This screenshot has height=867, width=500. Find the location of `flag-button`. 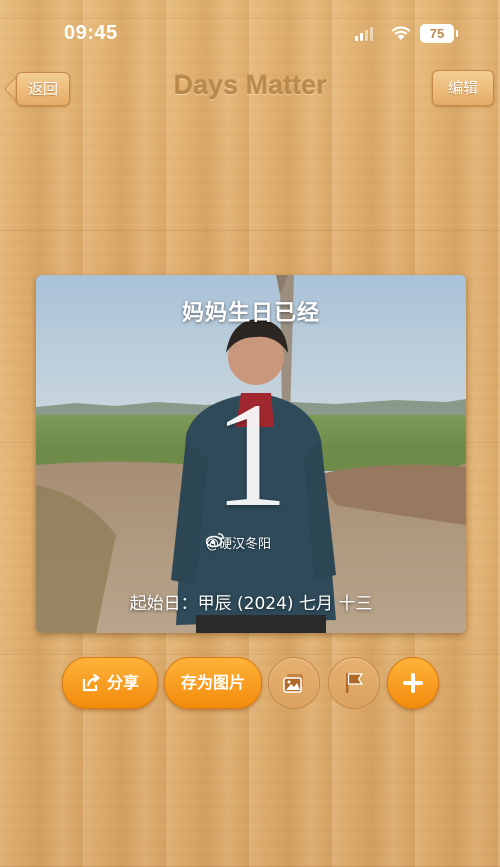

flag-button is located at coordinates (354, 683).